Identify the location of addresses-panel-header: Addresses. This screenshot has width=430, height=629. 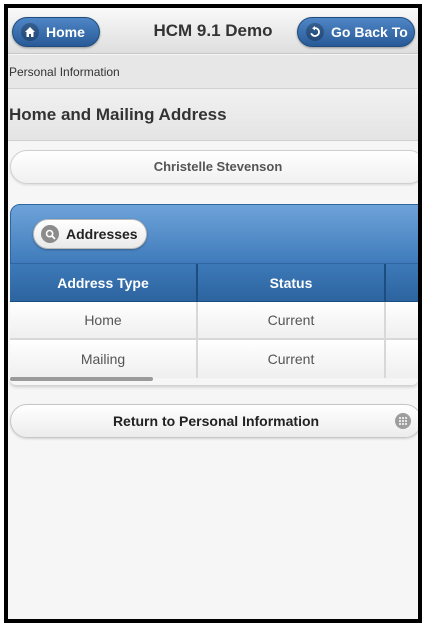
(214, 234).